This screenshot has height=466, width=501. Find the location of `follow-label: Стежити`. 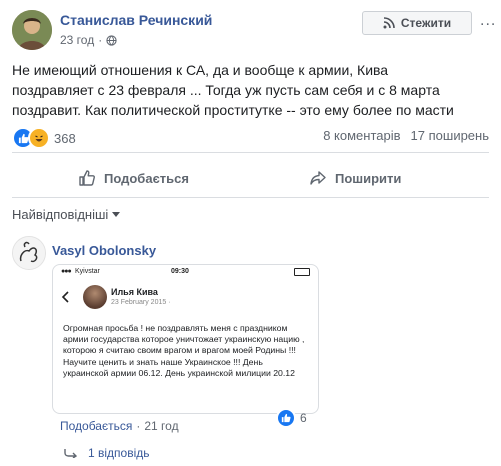

follow-label: Стежити is located at coordinates (426, 23).